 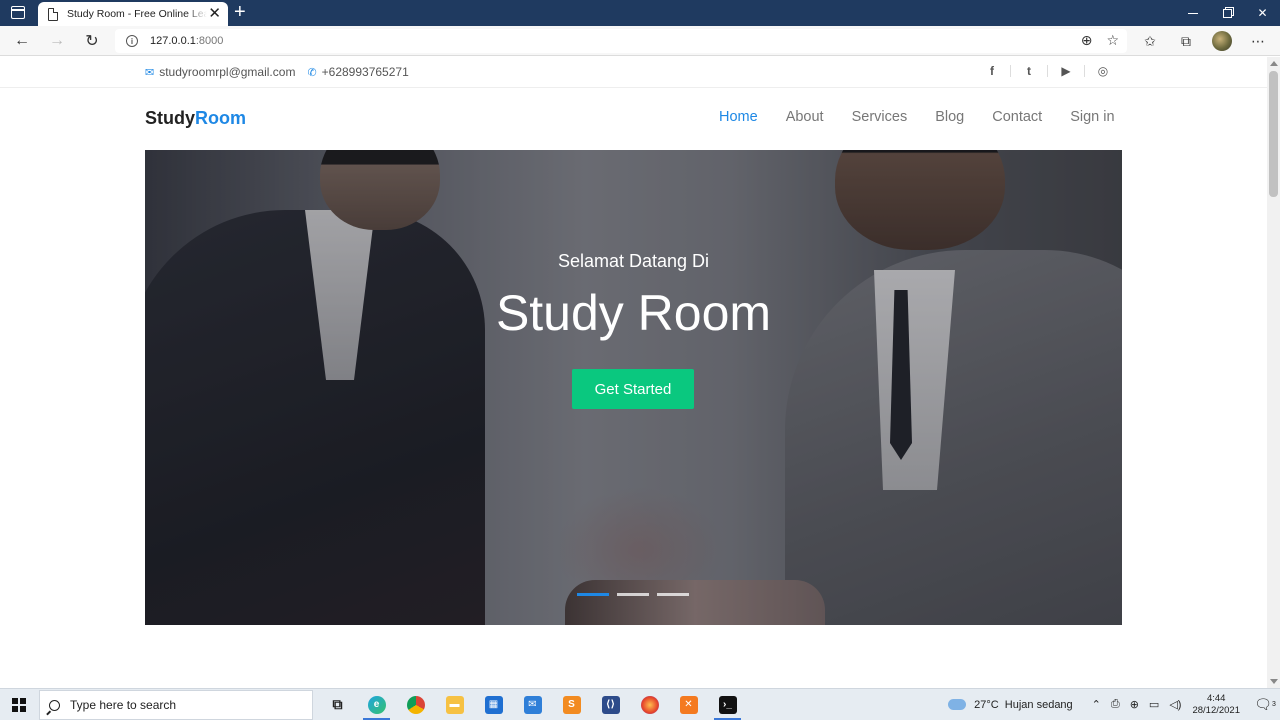 I want to click on twitter-icon: t, so click(x=1029, y=71).